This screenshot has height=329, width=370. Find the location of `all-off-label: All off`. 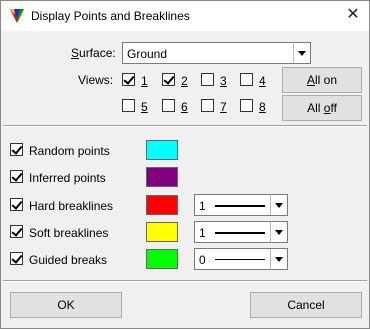

all-off-label: All off is located at coordinates (322, 108).